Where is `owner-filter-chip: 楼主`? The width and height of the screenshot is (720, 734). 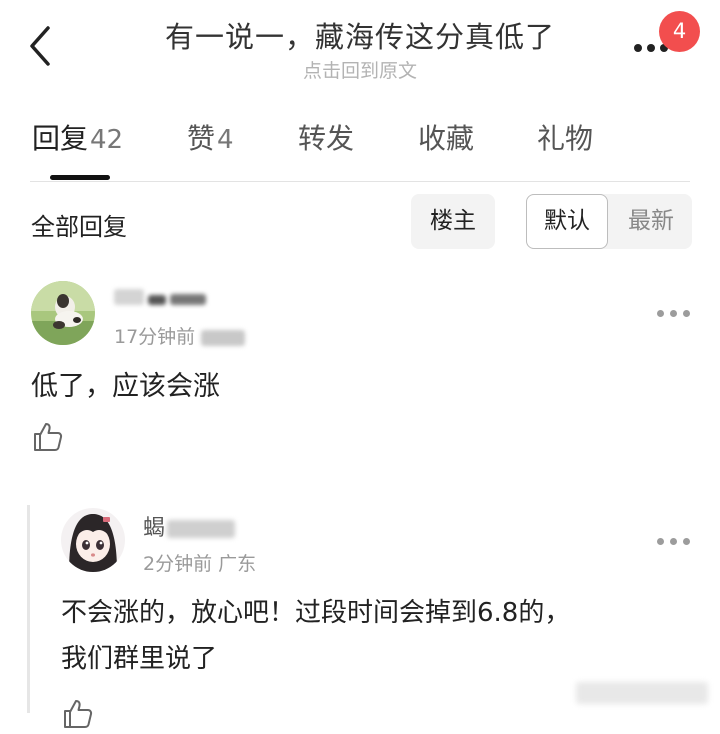
owner-filter-chip: 楼主 is located at coordinates (453, 221).